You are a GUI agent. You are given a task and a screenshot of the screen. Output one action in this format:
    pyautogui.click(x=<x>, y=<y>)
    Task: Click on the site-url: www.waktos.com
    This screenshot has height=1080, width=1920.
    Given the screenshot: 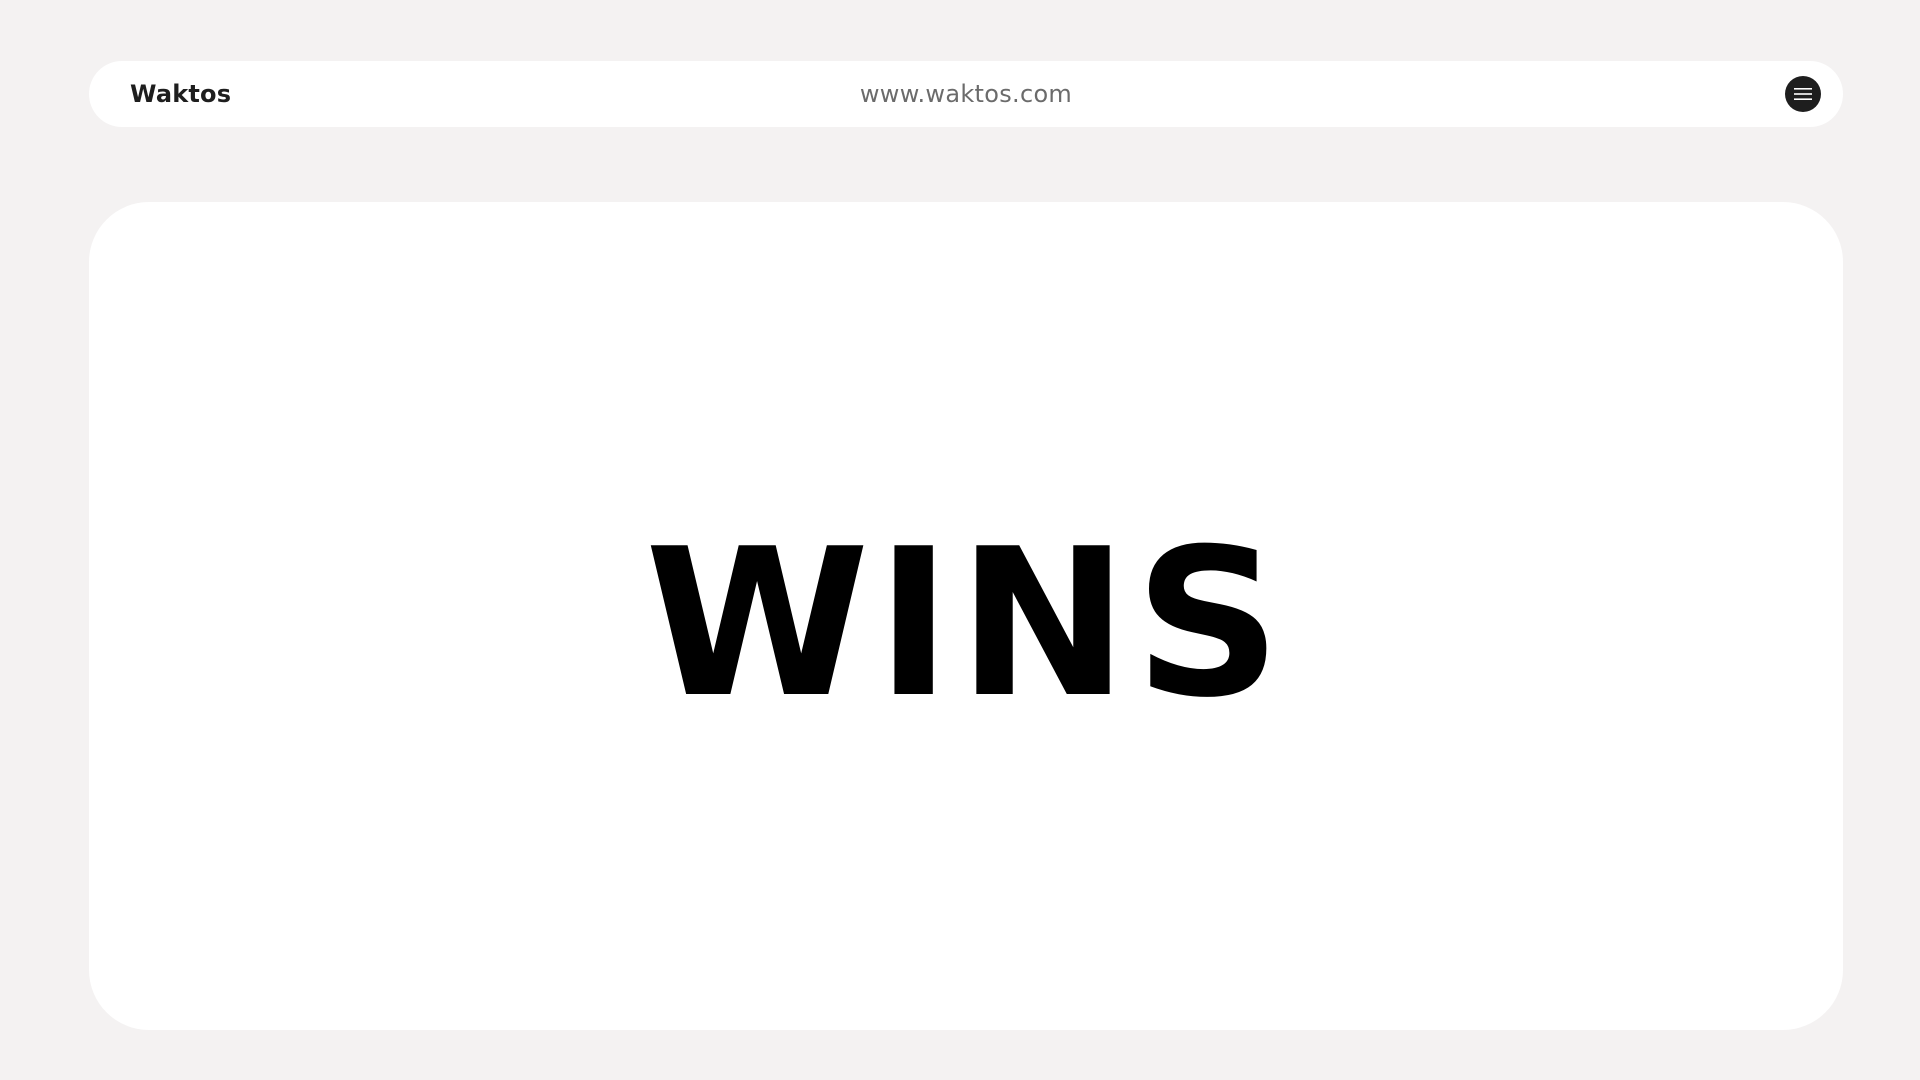 What is the action you would take?
    pyautogui.click(x=966, y=94)
    